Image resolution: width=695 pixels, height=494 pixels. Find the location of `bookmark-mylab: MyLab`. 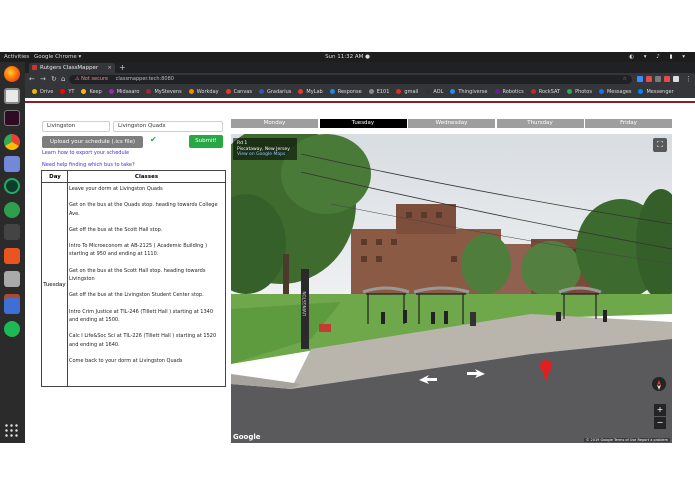

bookmark-mylab: MyLab is located at coordinates (310, 92).